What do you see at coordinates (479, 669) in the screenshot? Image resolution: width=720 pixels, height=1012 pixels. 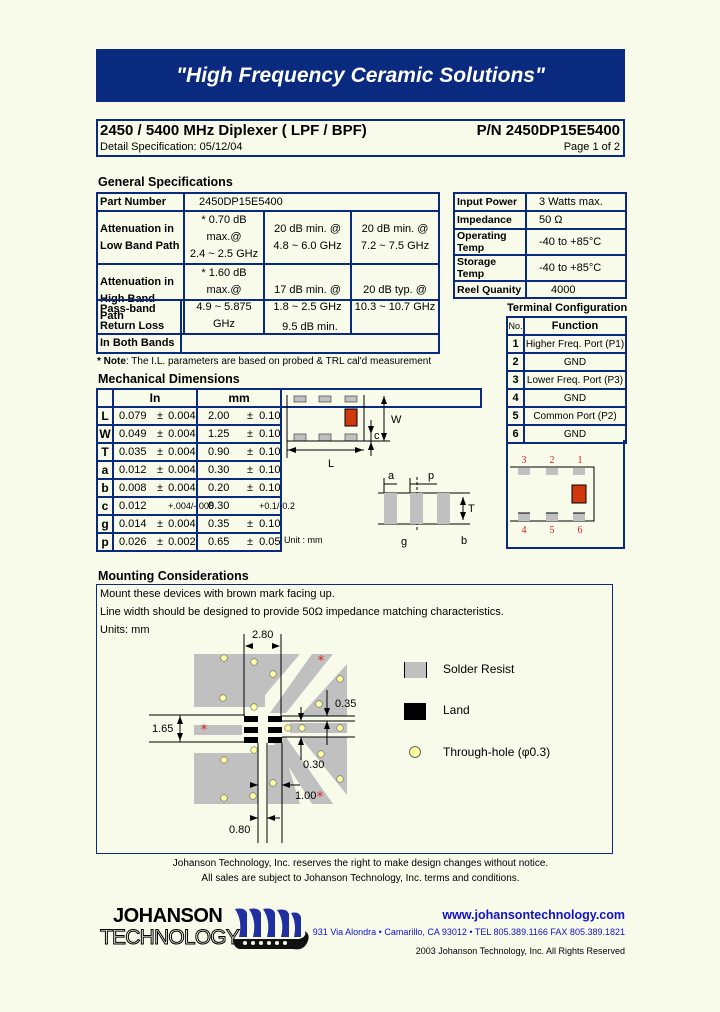 I see `legend-solder-resist: Solder Resist` at bounding box center [479, 669].